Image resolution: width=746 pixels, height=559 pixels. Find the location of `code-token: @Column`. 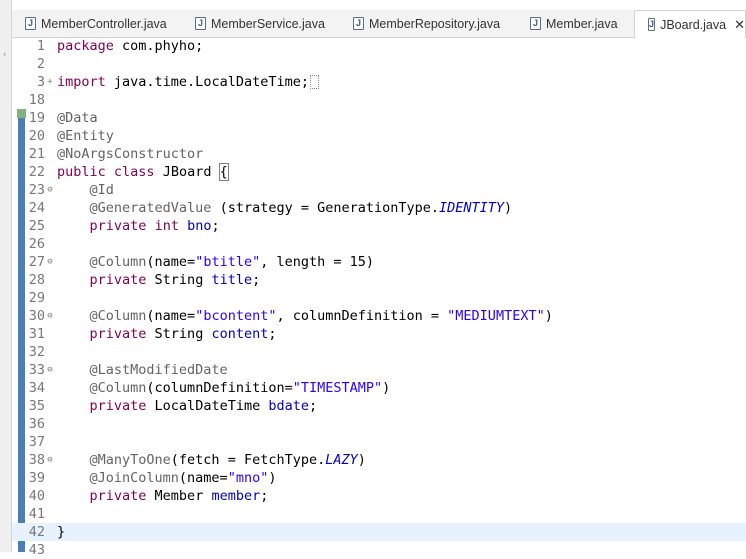

code-token: @Column is located at coordinates (118, 316).